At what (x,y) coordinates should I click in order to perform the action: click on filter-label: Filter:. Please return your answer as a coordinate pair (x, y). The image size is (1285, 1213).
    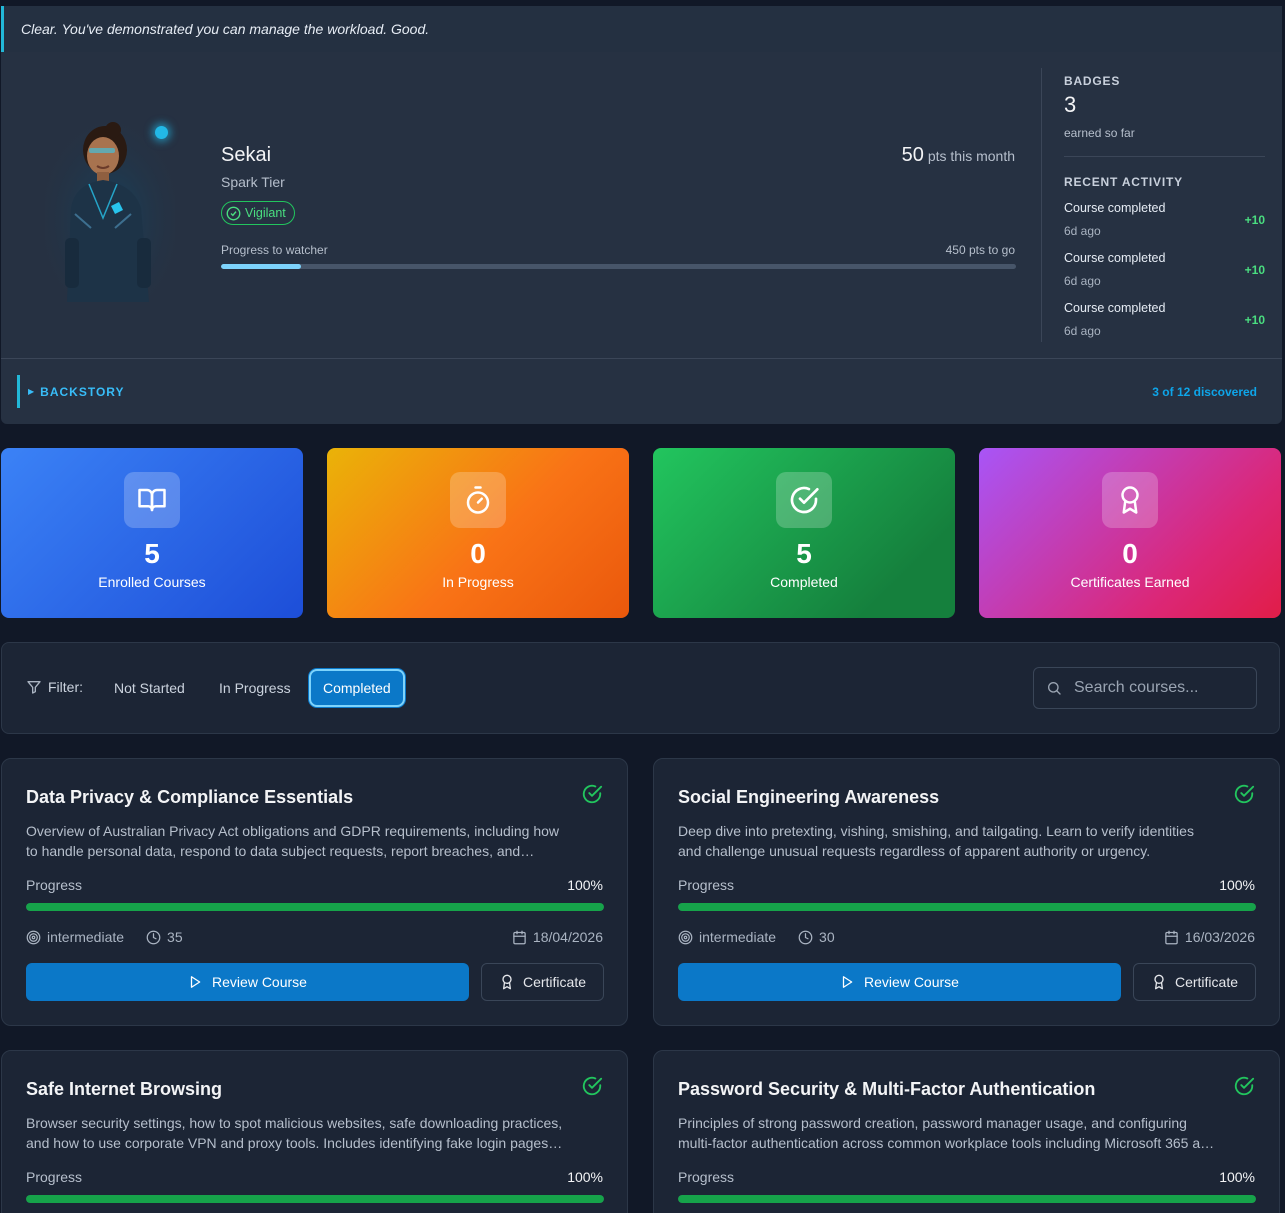
    Looking at the image, I should click on (54, 687).